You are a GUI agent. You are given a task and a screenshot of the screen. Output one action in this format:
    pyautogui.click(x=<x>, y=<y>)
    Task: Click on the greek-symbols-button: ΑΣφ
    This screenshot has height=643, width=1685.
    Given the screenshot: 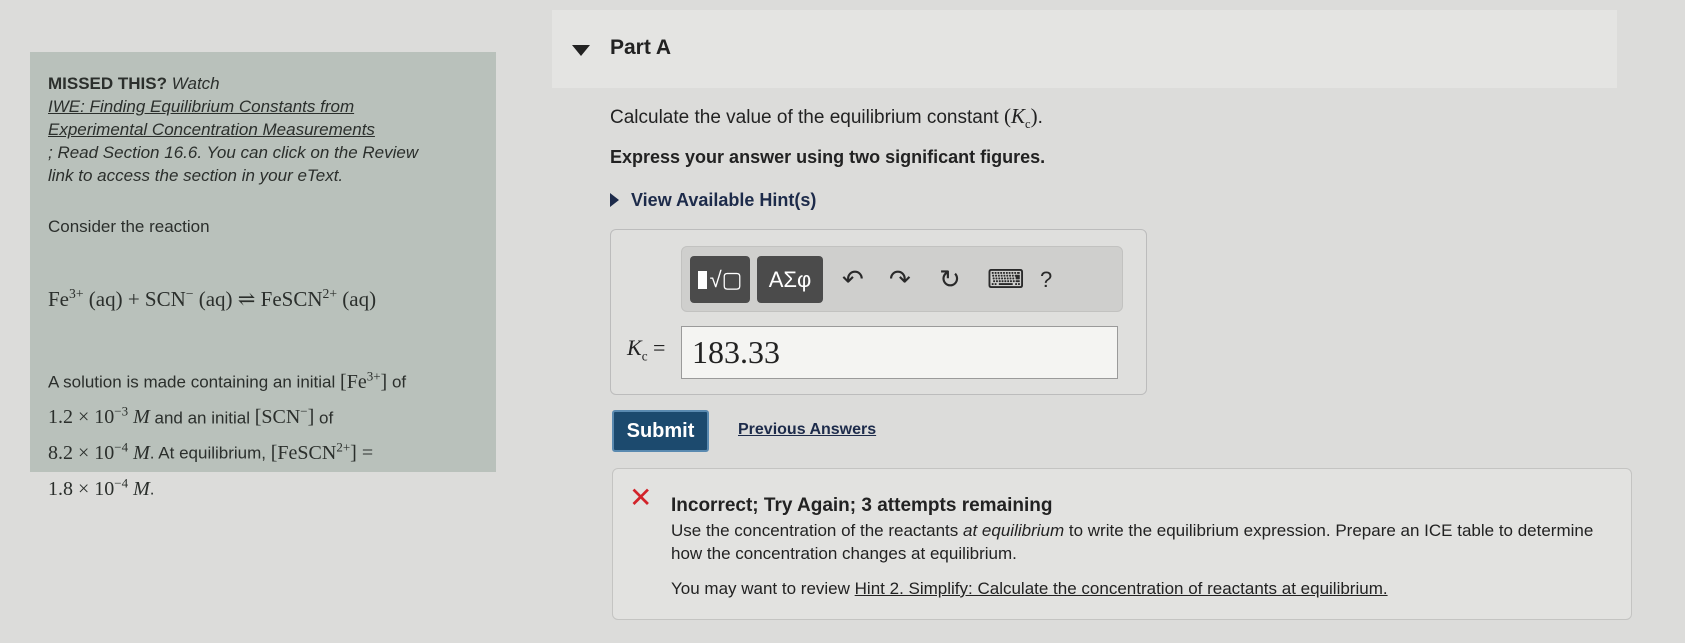 What is the action you would take?
    pyautogui.click(x=790, y=279)
    